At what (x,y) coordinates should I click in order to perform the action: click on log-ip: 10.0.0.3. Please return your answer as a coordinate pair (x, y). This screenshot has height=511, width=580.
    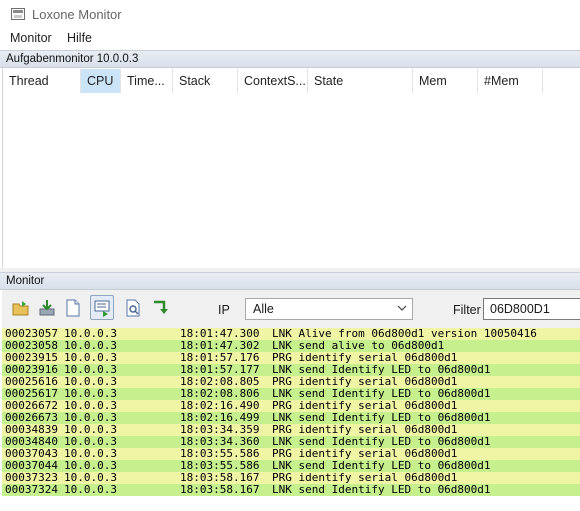
    Looking at the image, I should click on (90, 489).